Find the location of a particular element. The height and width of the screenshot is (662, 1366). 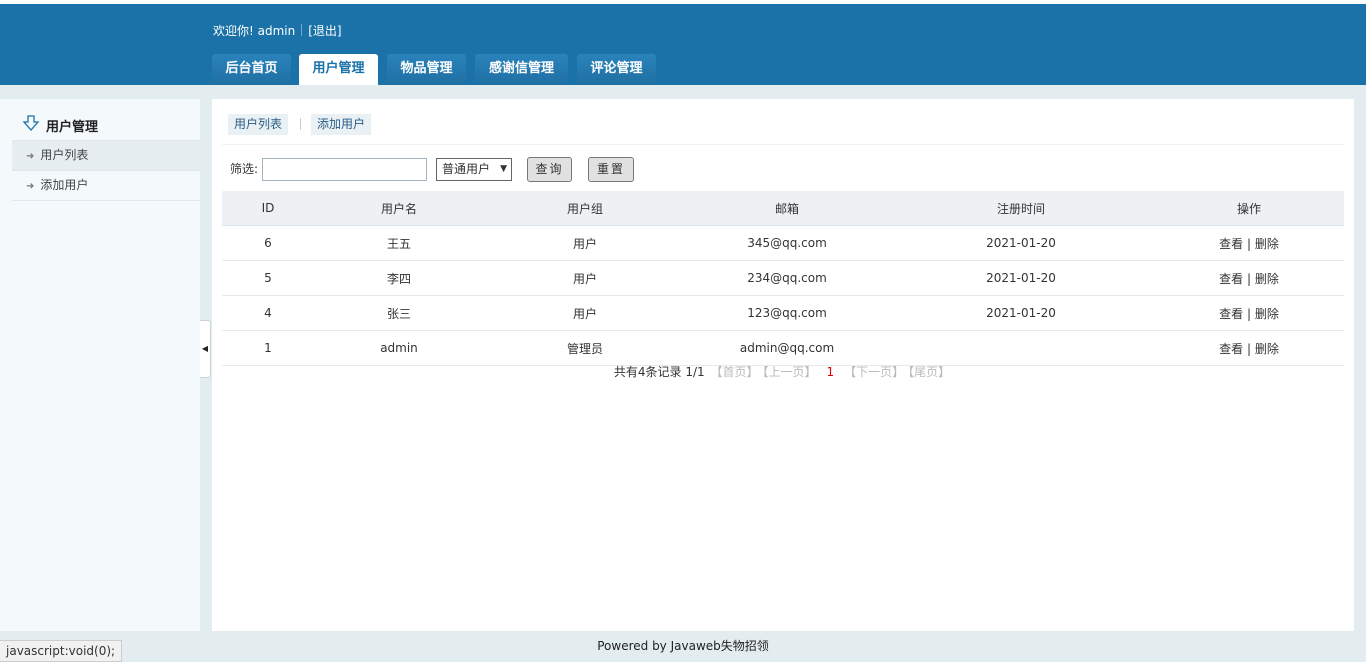

table-row: 4 张三 用户 123@qq.com 2021-01-20 查看 | 删除 is located at coordinates (783, 313).